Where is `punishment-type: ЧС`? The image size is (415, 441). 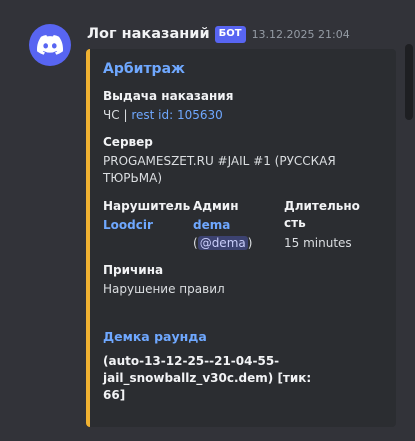
punishment-type: ЧС is located at coordinates (111, 115).